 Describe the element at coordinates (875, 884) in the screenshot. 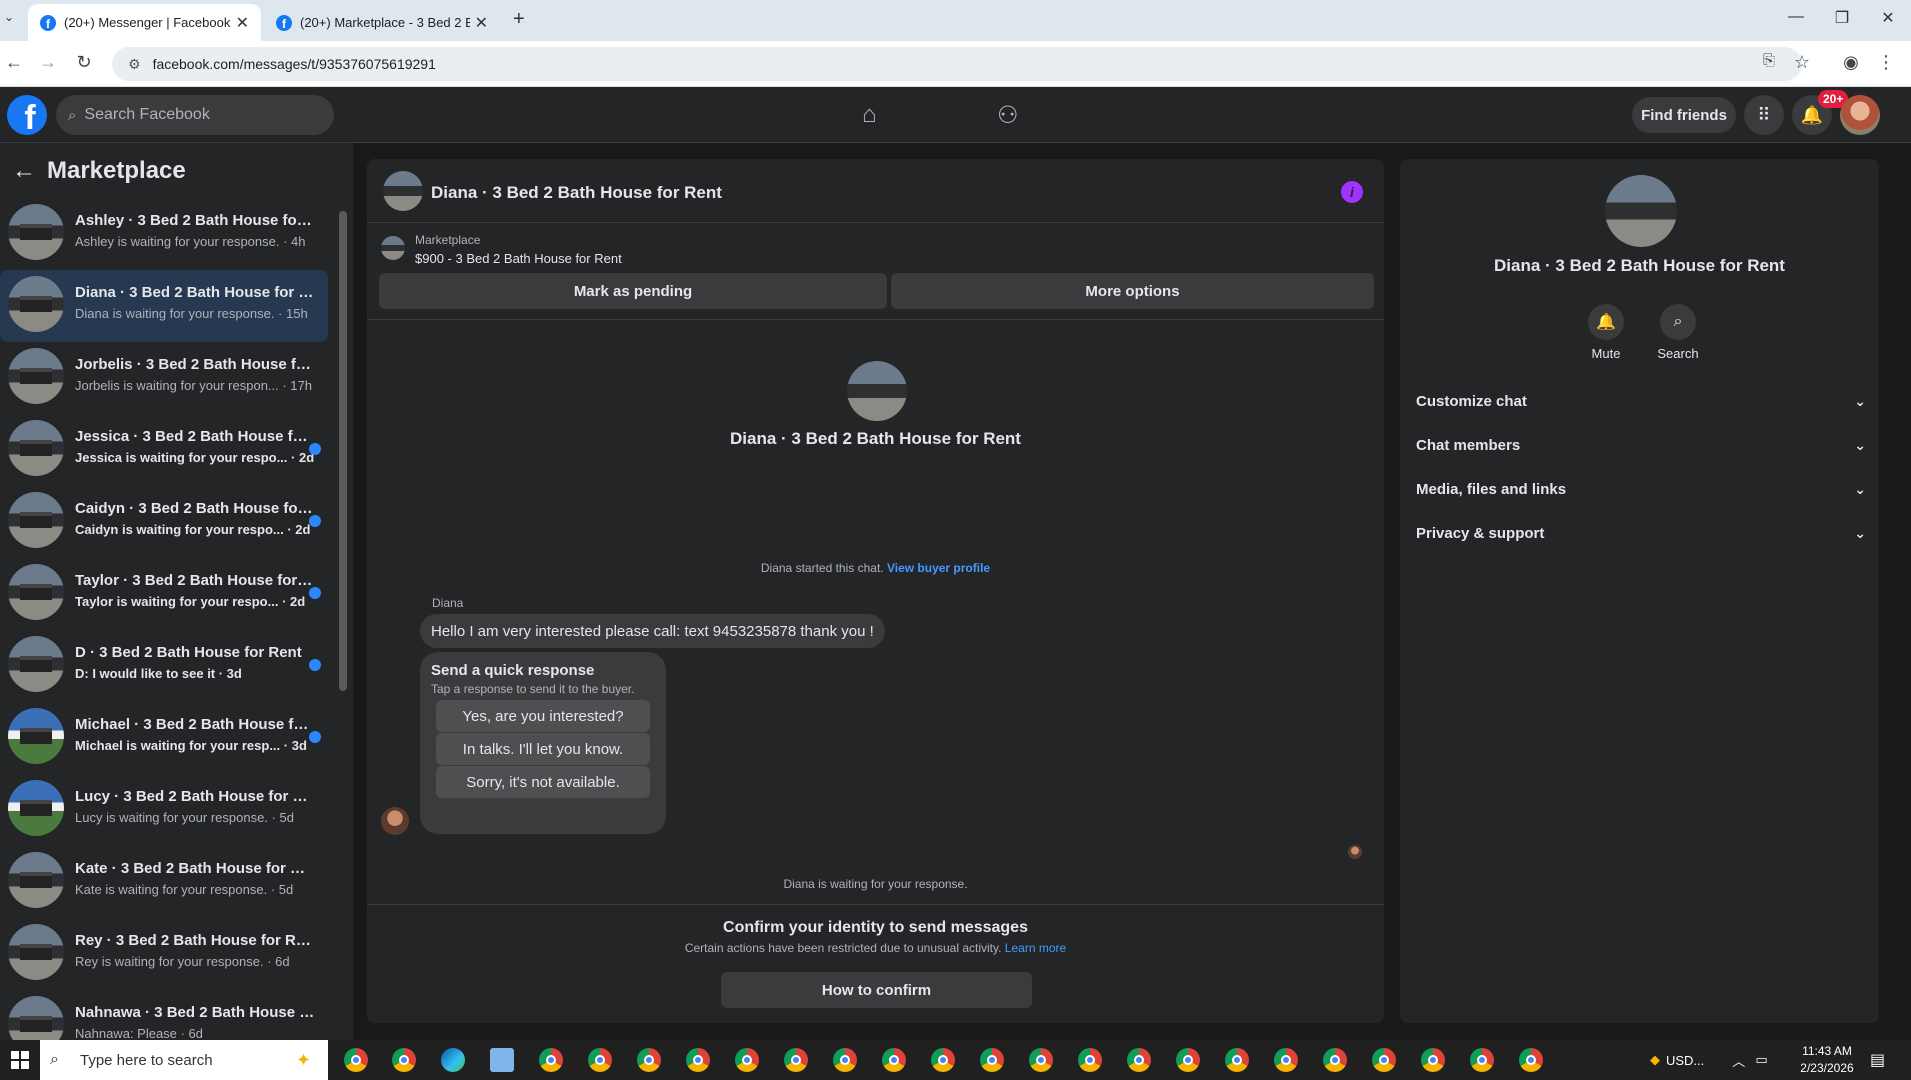

I see `waiting-status: Diana is waiting for your response.` at that location.